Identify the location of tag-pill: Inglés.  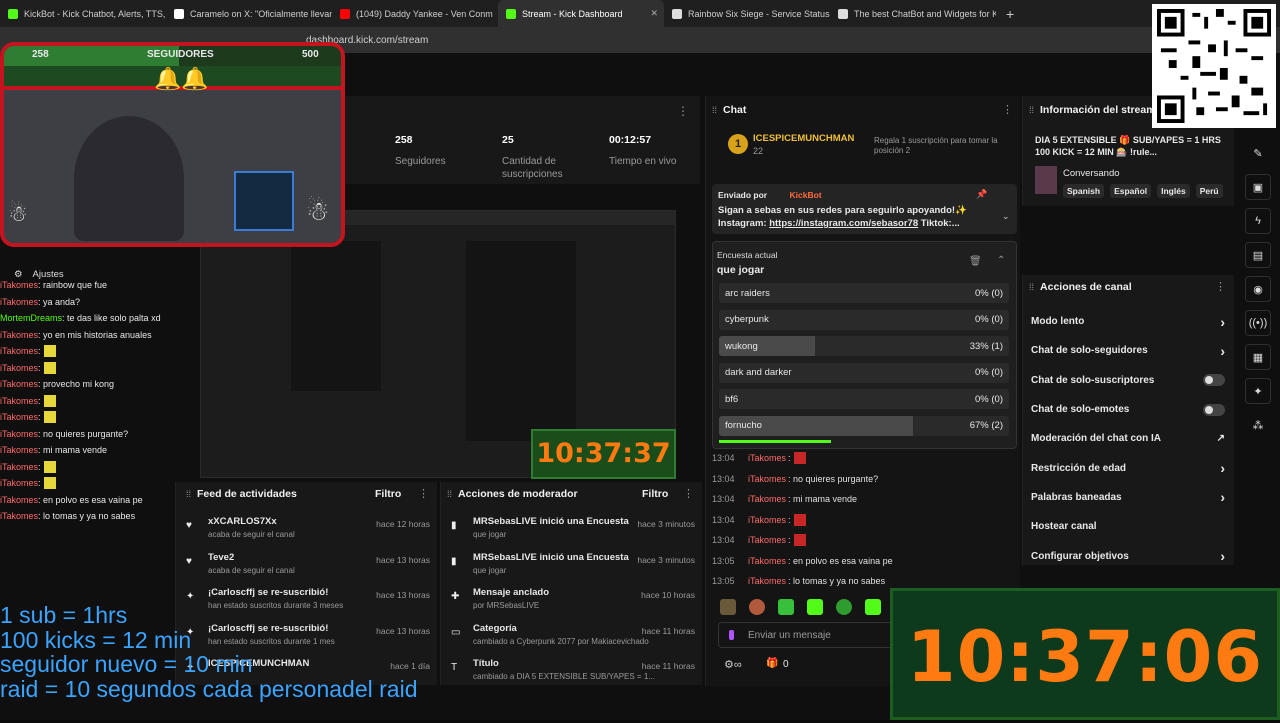
(1173, 191).